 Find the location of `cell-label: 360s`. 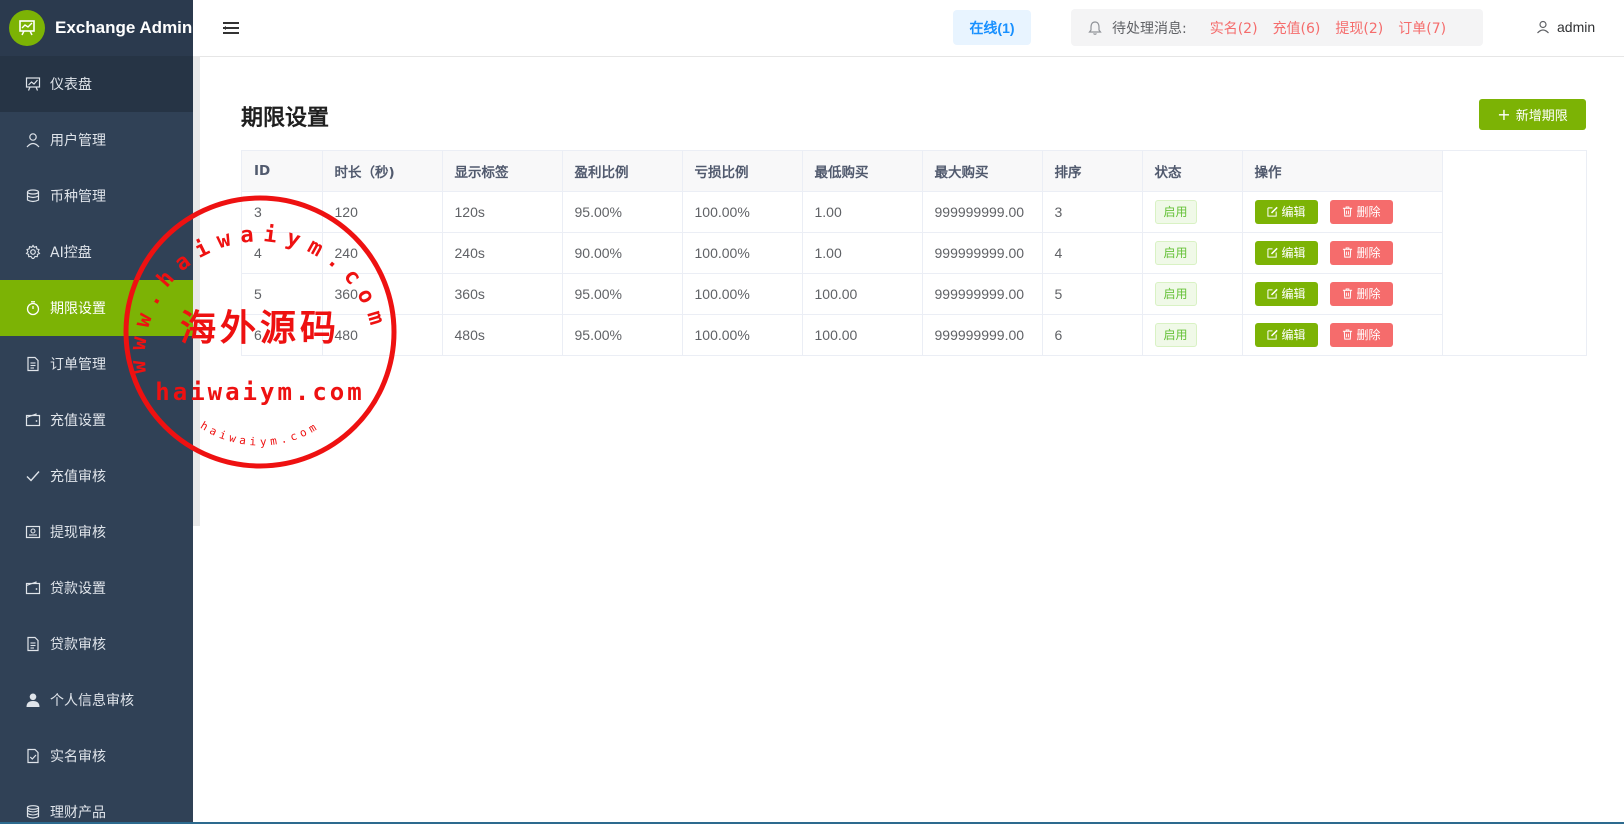

cell-label: 360s is located at coordinates (502, 294).